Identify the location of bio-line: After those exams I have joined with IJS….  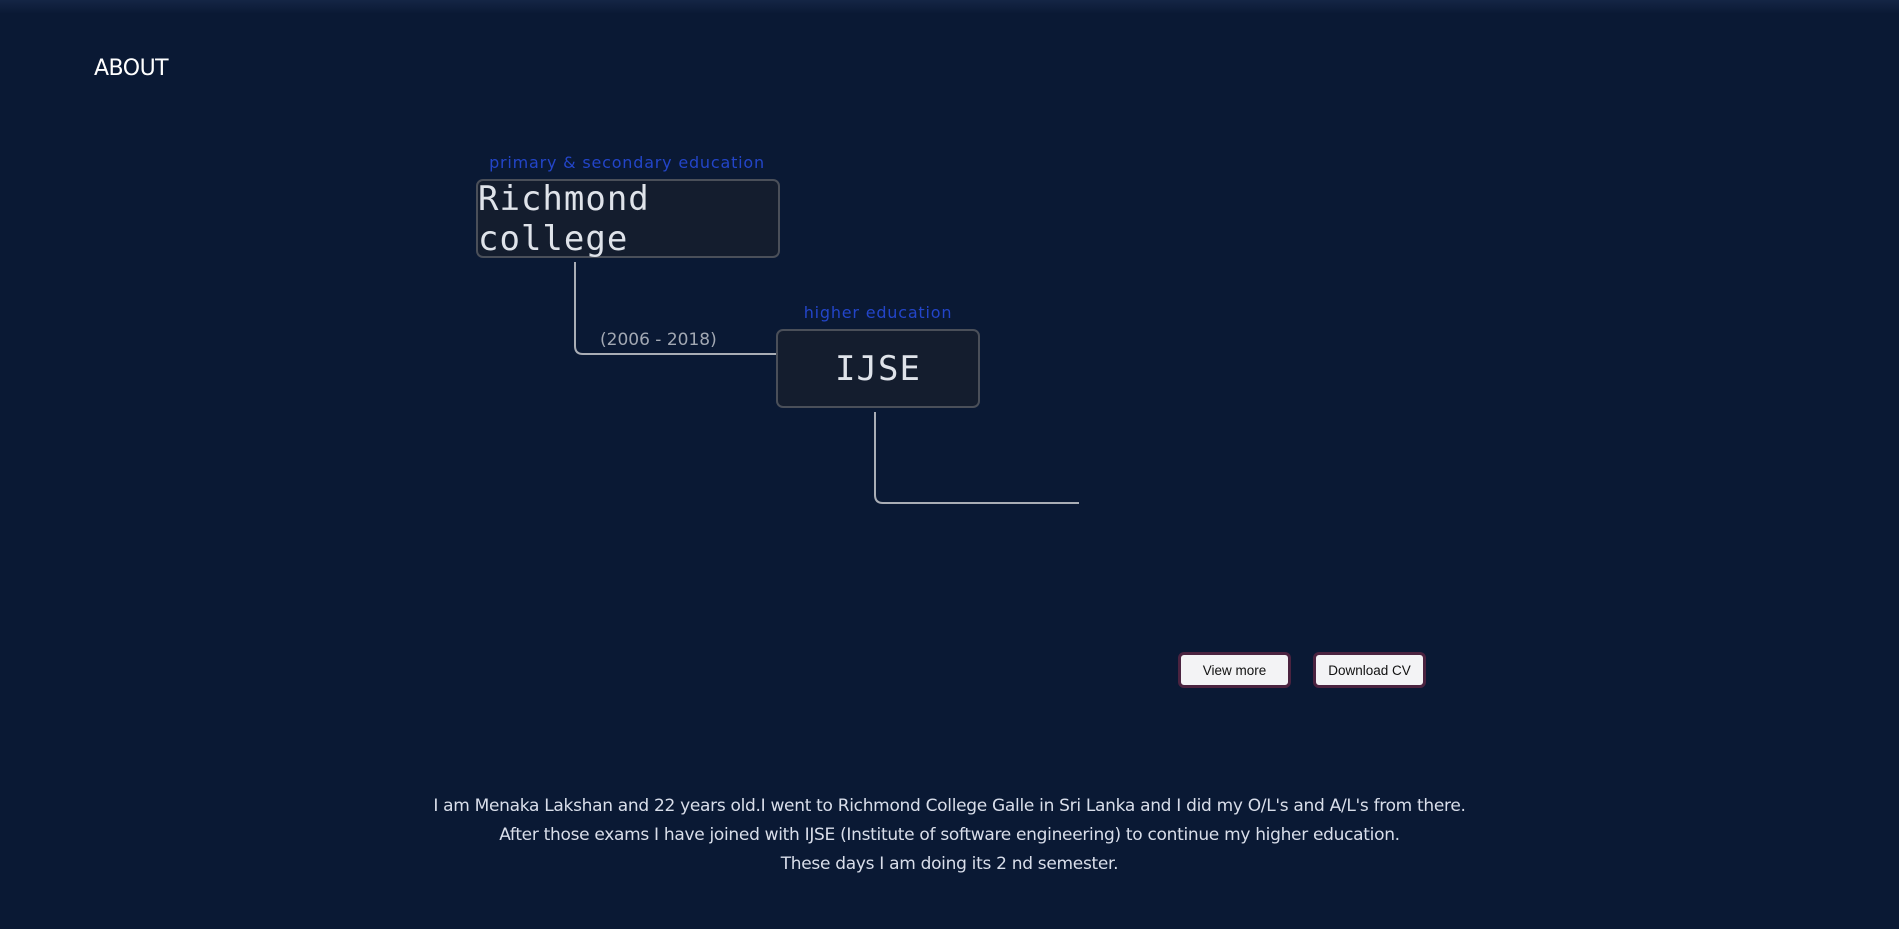
(949, 835).